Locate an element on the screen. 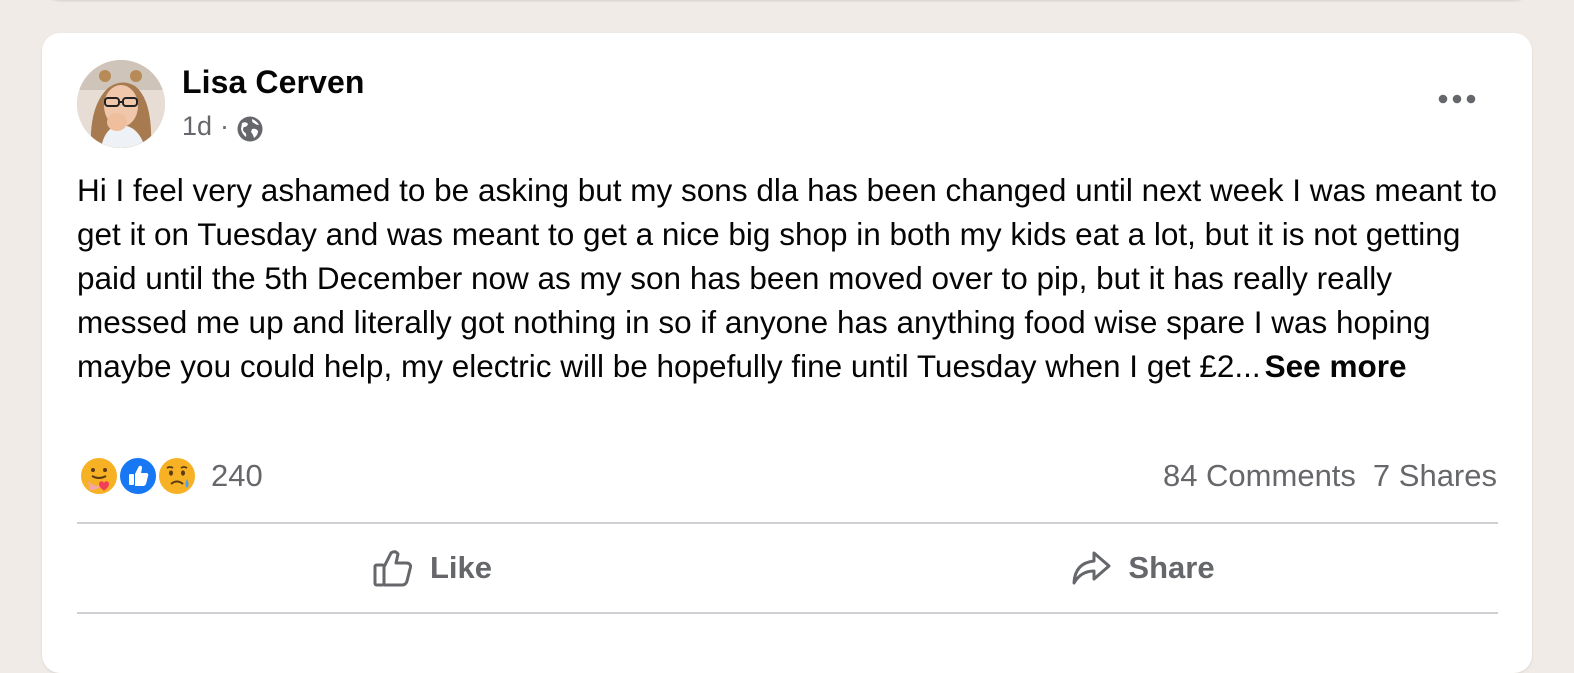  comments-count: 84 Comments is located at coordinates (1259, 476).